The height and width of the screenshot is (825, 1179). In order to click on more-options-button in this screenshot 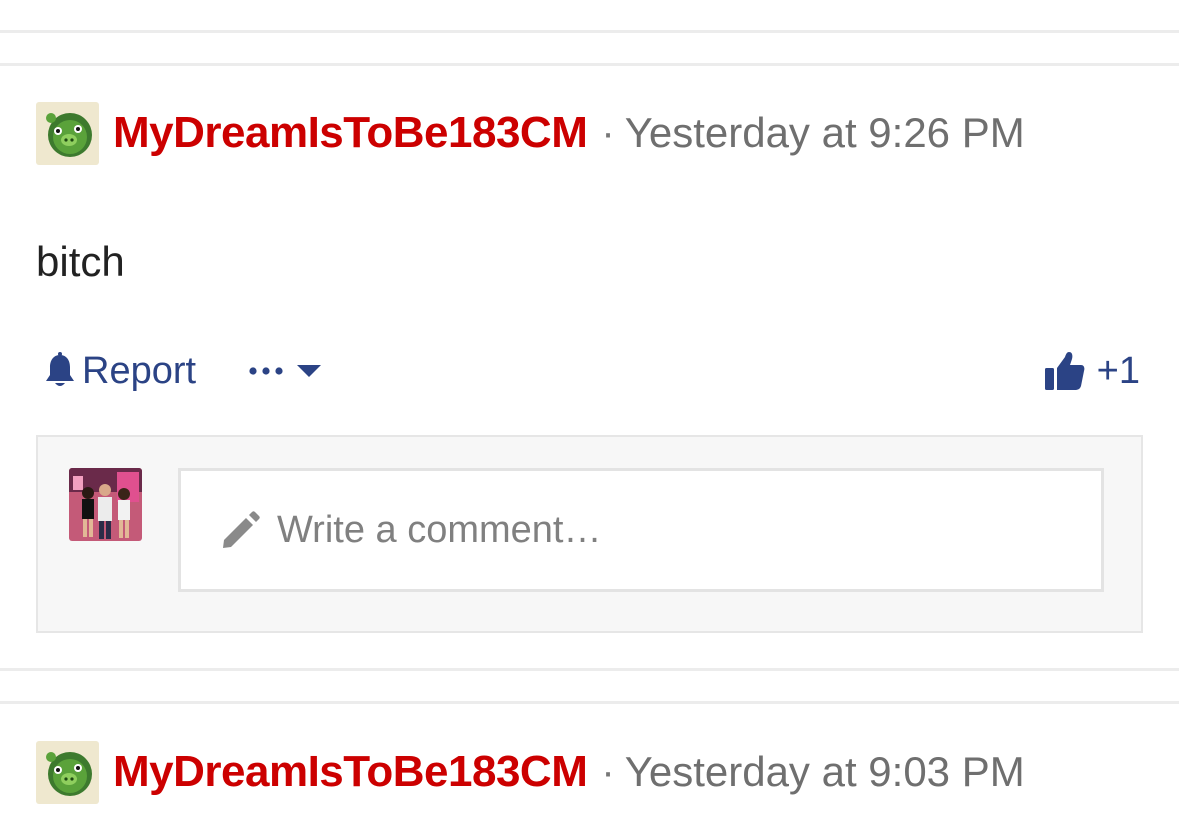, I will do `click(285, 371)`.